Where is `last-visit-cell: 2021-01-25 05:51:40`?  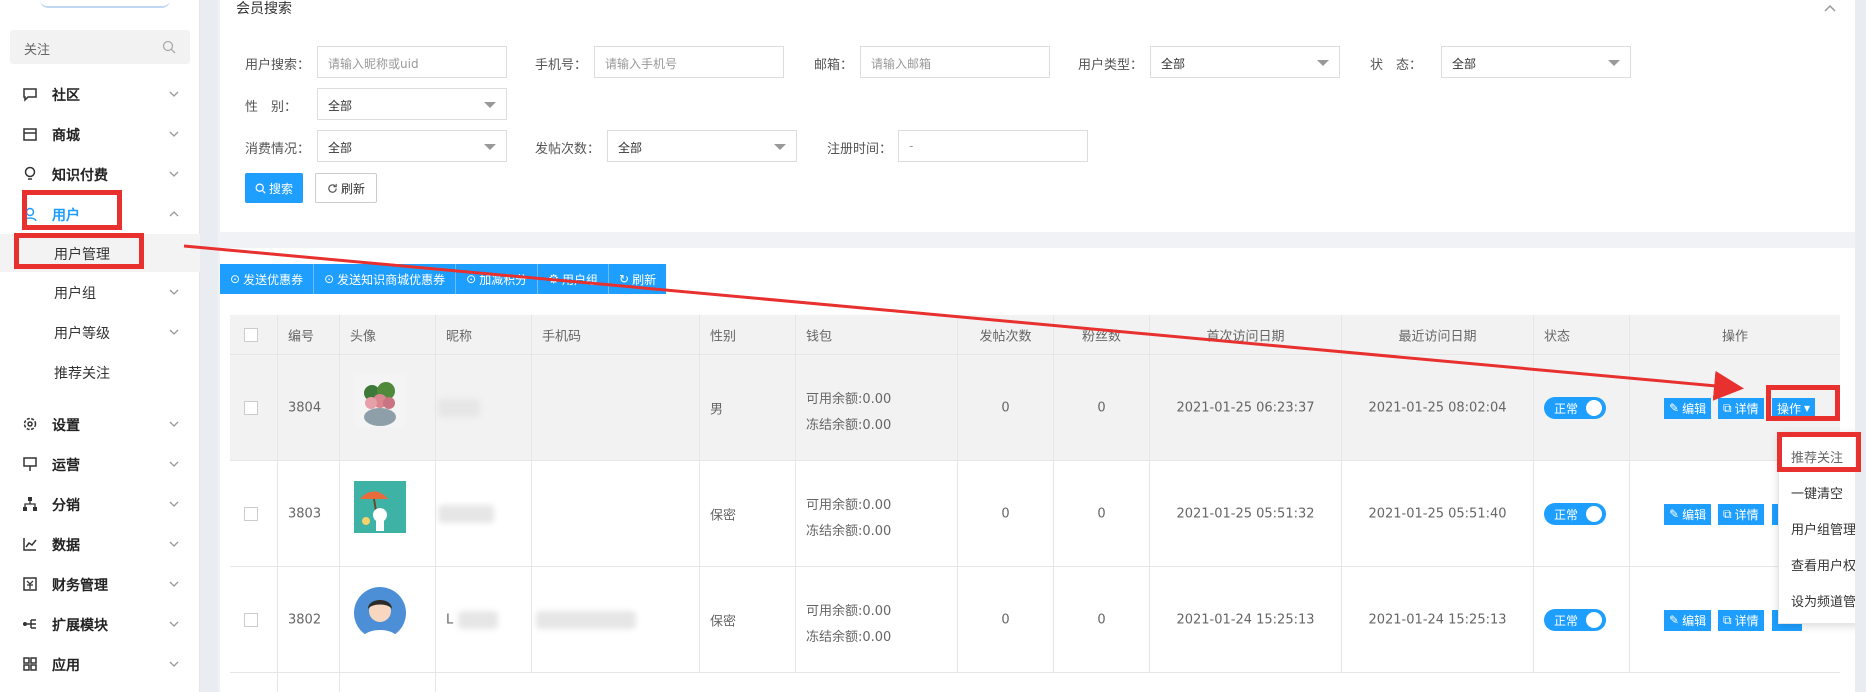
last-visit-cell: 2021-01-25 05:51:40 is located at coordinates (1438, 513).